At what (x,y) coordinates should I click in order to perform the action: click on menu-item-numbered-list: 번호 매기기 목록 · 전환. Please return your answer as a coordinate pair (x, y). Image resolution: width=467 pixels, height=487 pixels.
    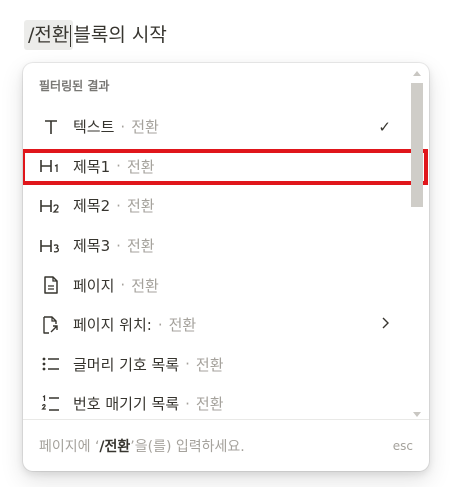
    Looking at the image, I should click on (216, 404).